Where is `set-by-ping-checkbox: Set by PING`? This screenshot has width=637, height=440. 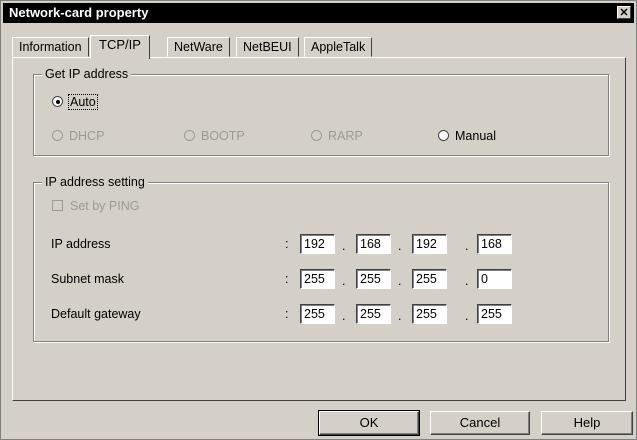 set-by-ping-checkbox: Set by PING is located at coordinates (95, 206).